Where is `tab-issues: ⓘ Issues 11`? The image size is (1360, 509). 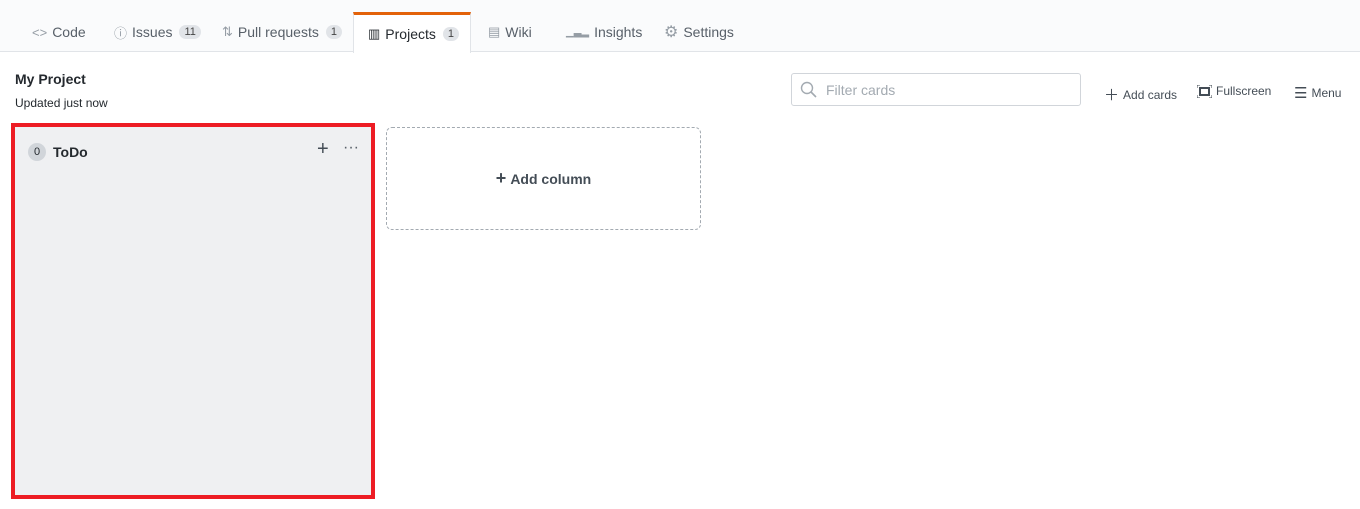
tab-issues: ⓘ Issues 11 is located at coordinates (157, 32).